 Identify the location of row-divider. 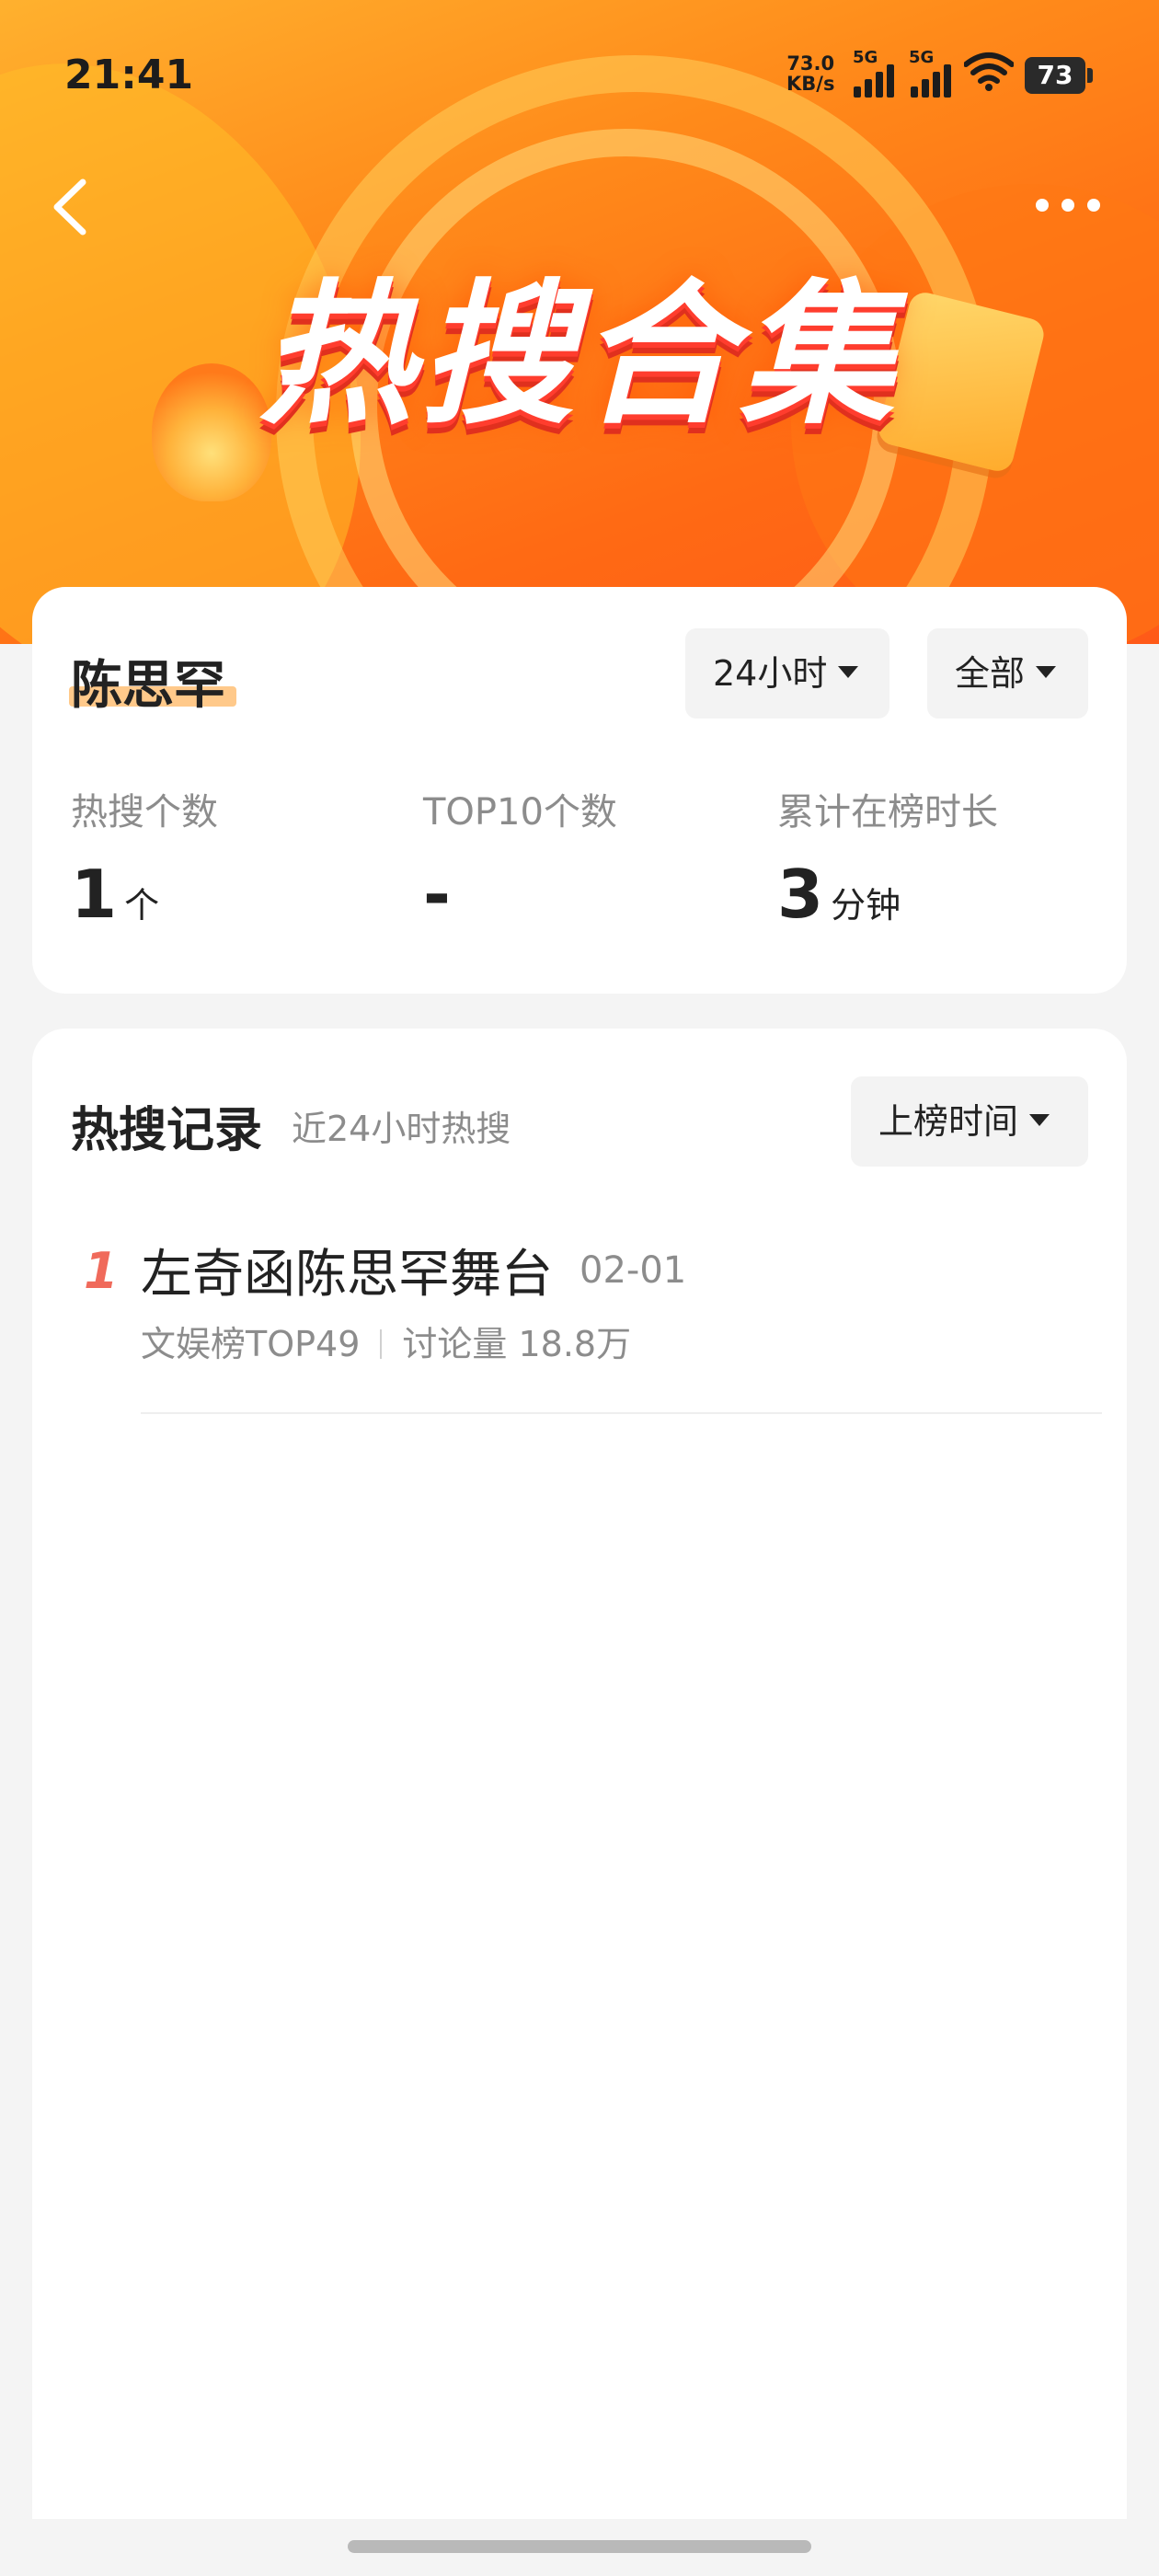
(621, 1413).